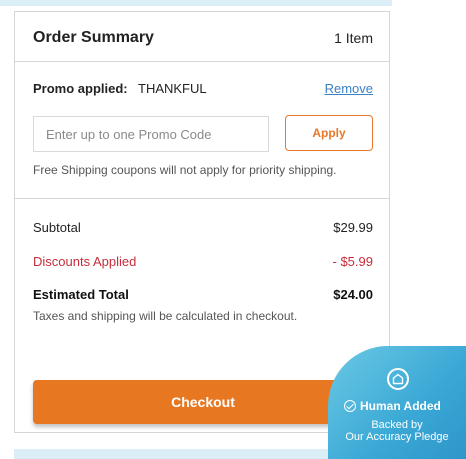  What do you see at coordinates (397, 425) in the screenshot?
I see `backed-by-text: Backed by` at bounding box center [397, 425].